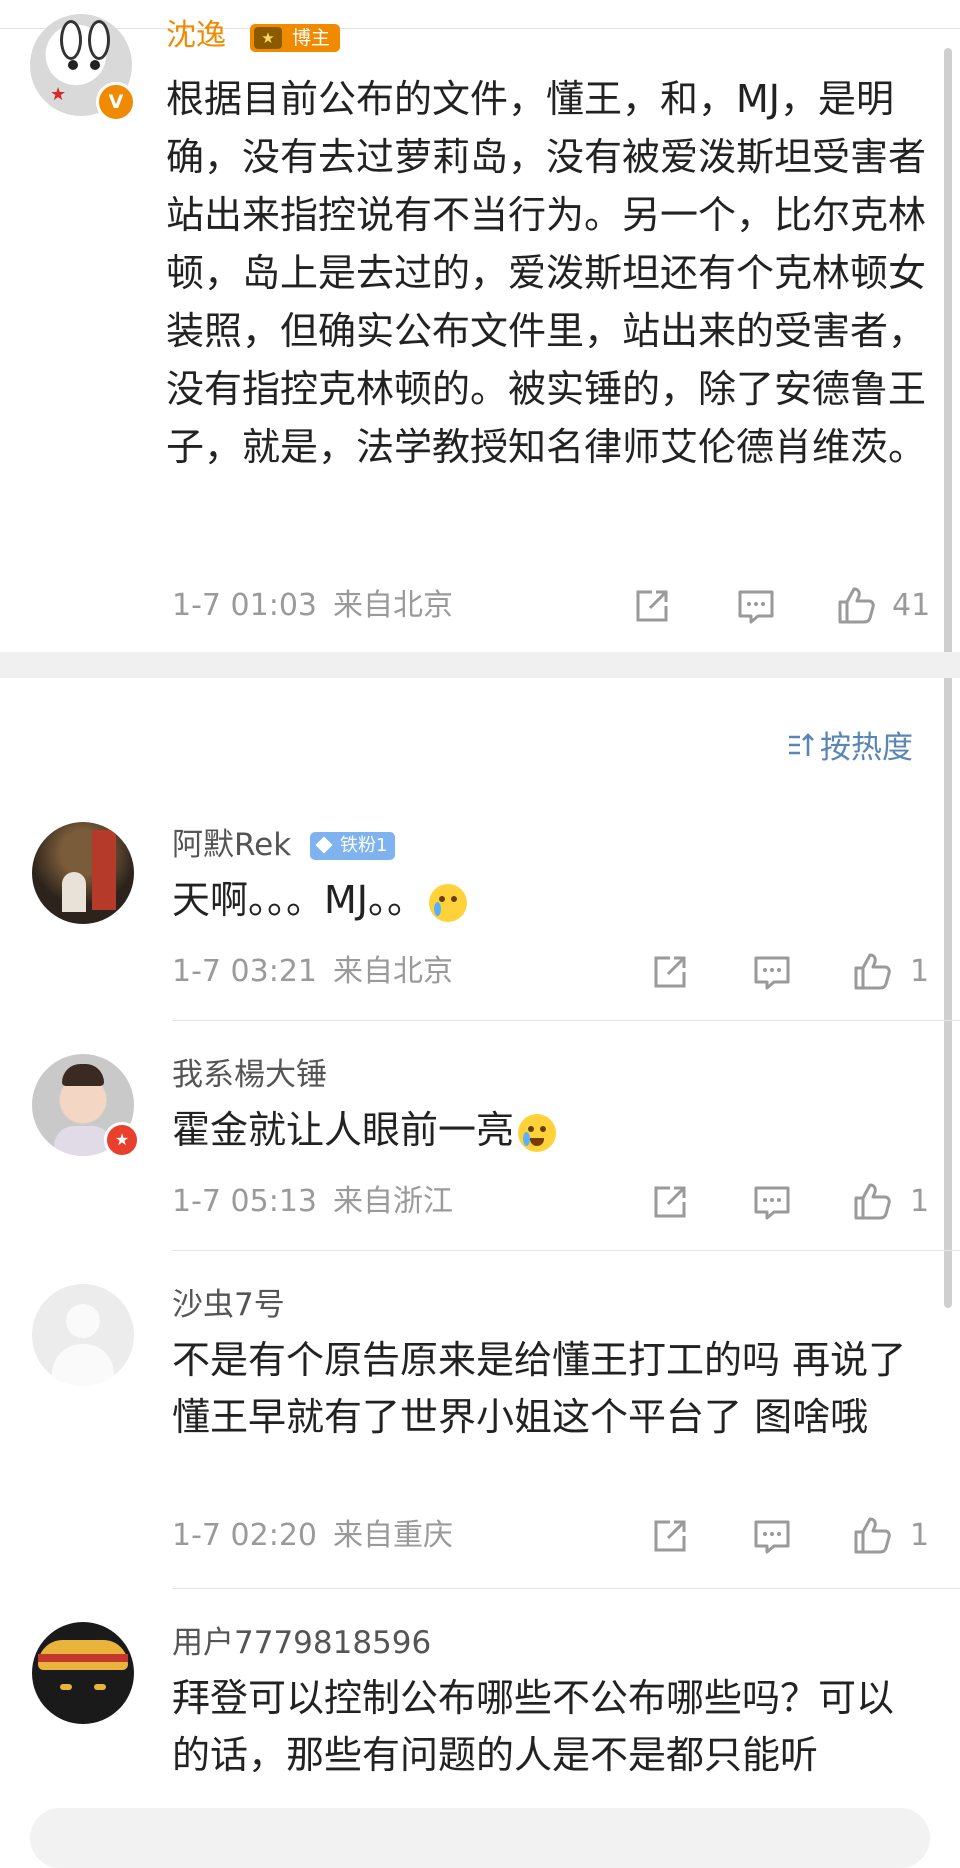 This screenshot has height=1868, width=960. What do you see at coordinates (539, 1388) in the screenshot?
I see `comment-text: 不是有个原告原来是给懂王打工的吗 再说了懂王早就有了世界小姐这个平台了 图啥哦` at bounding box center [539, 1388].